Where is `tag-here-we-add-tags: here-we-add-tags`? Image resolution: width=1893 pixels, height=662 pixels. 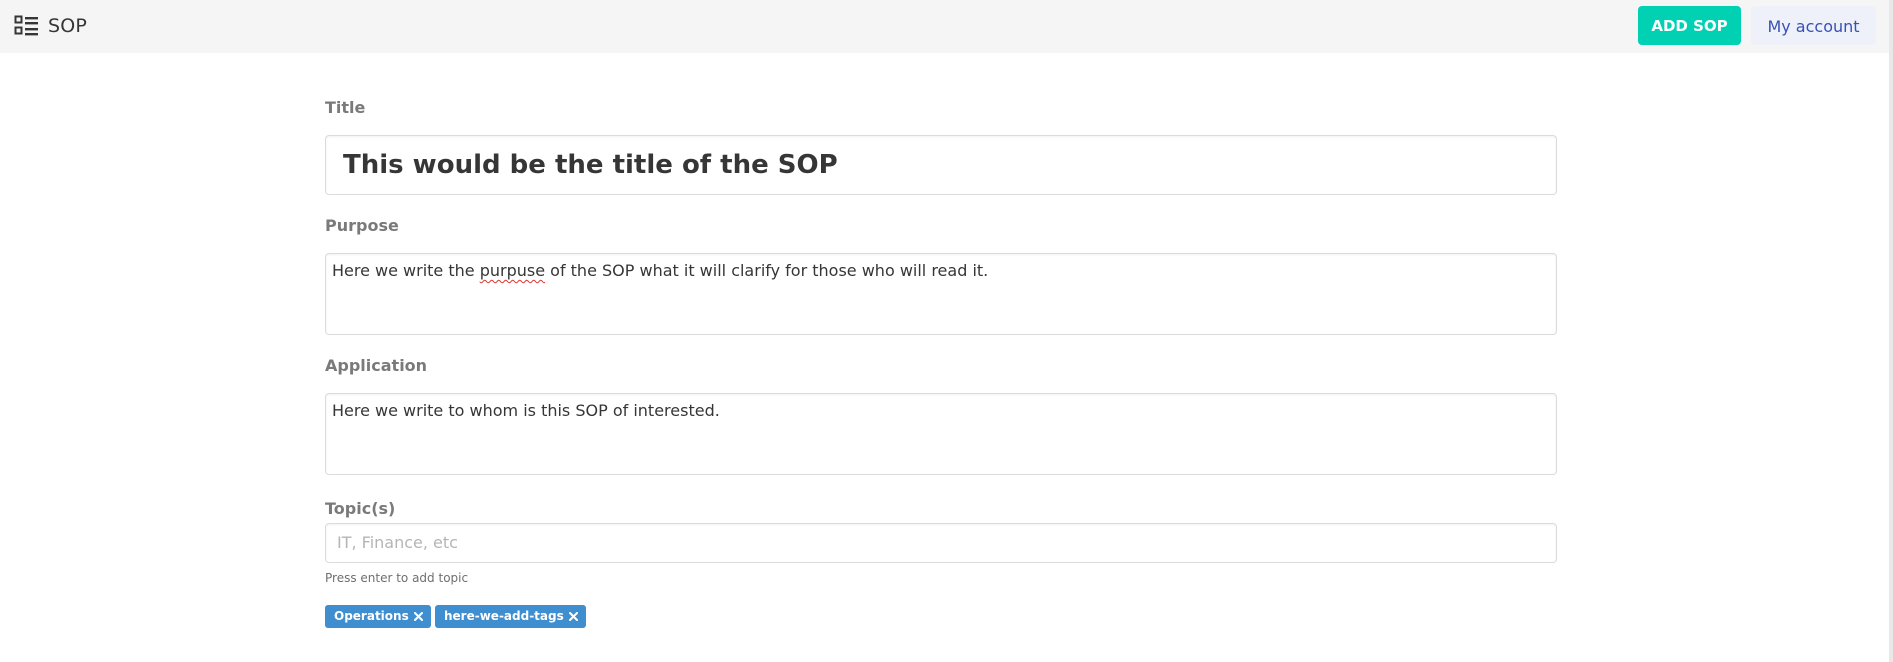 tag-here-we-add-tags: here-we-add-tags is located at coordinates (510, 616).